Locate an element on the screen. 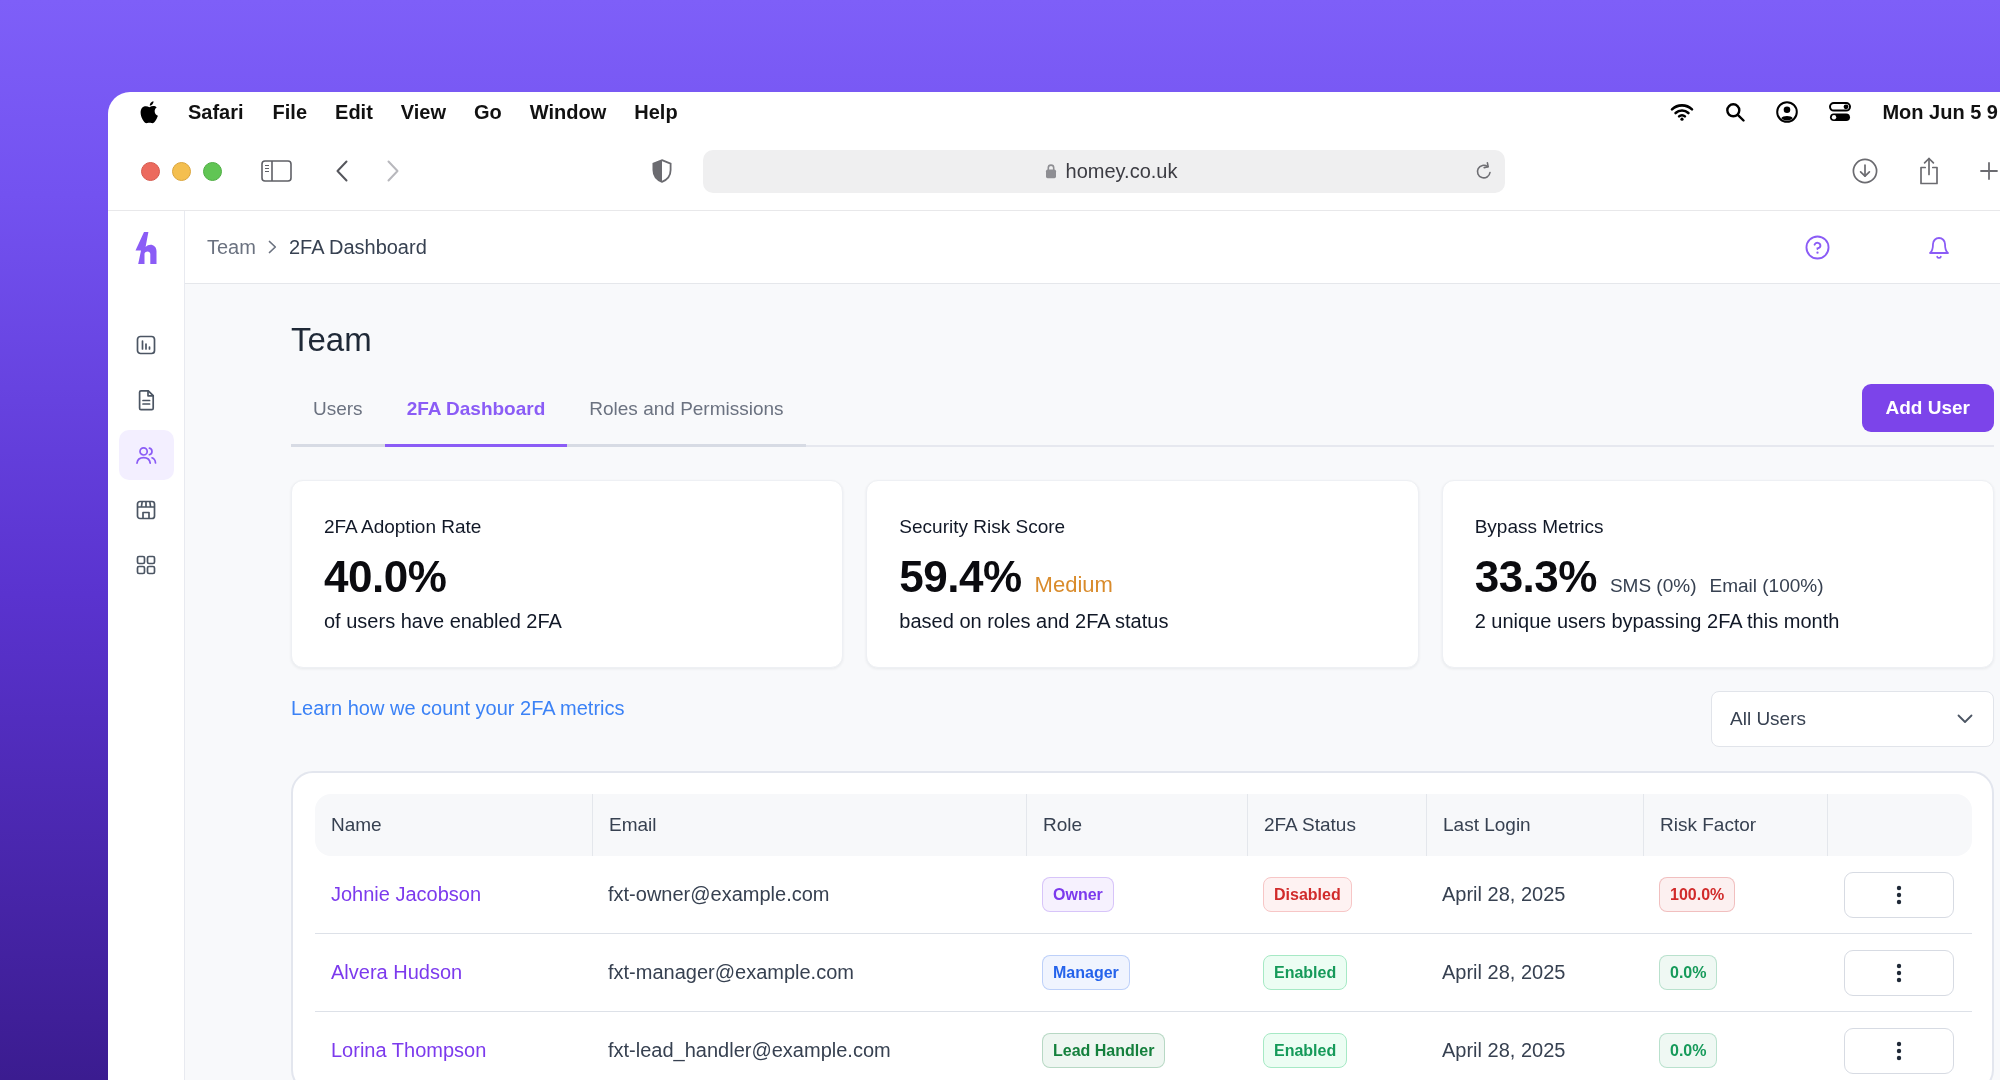 The height and width of the screenshot is (1080, 2000). breadcrumb-current: 2FA Dashboard is located at coordinates (357, 247).